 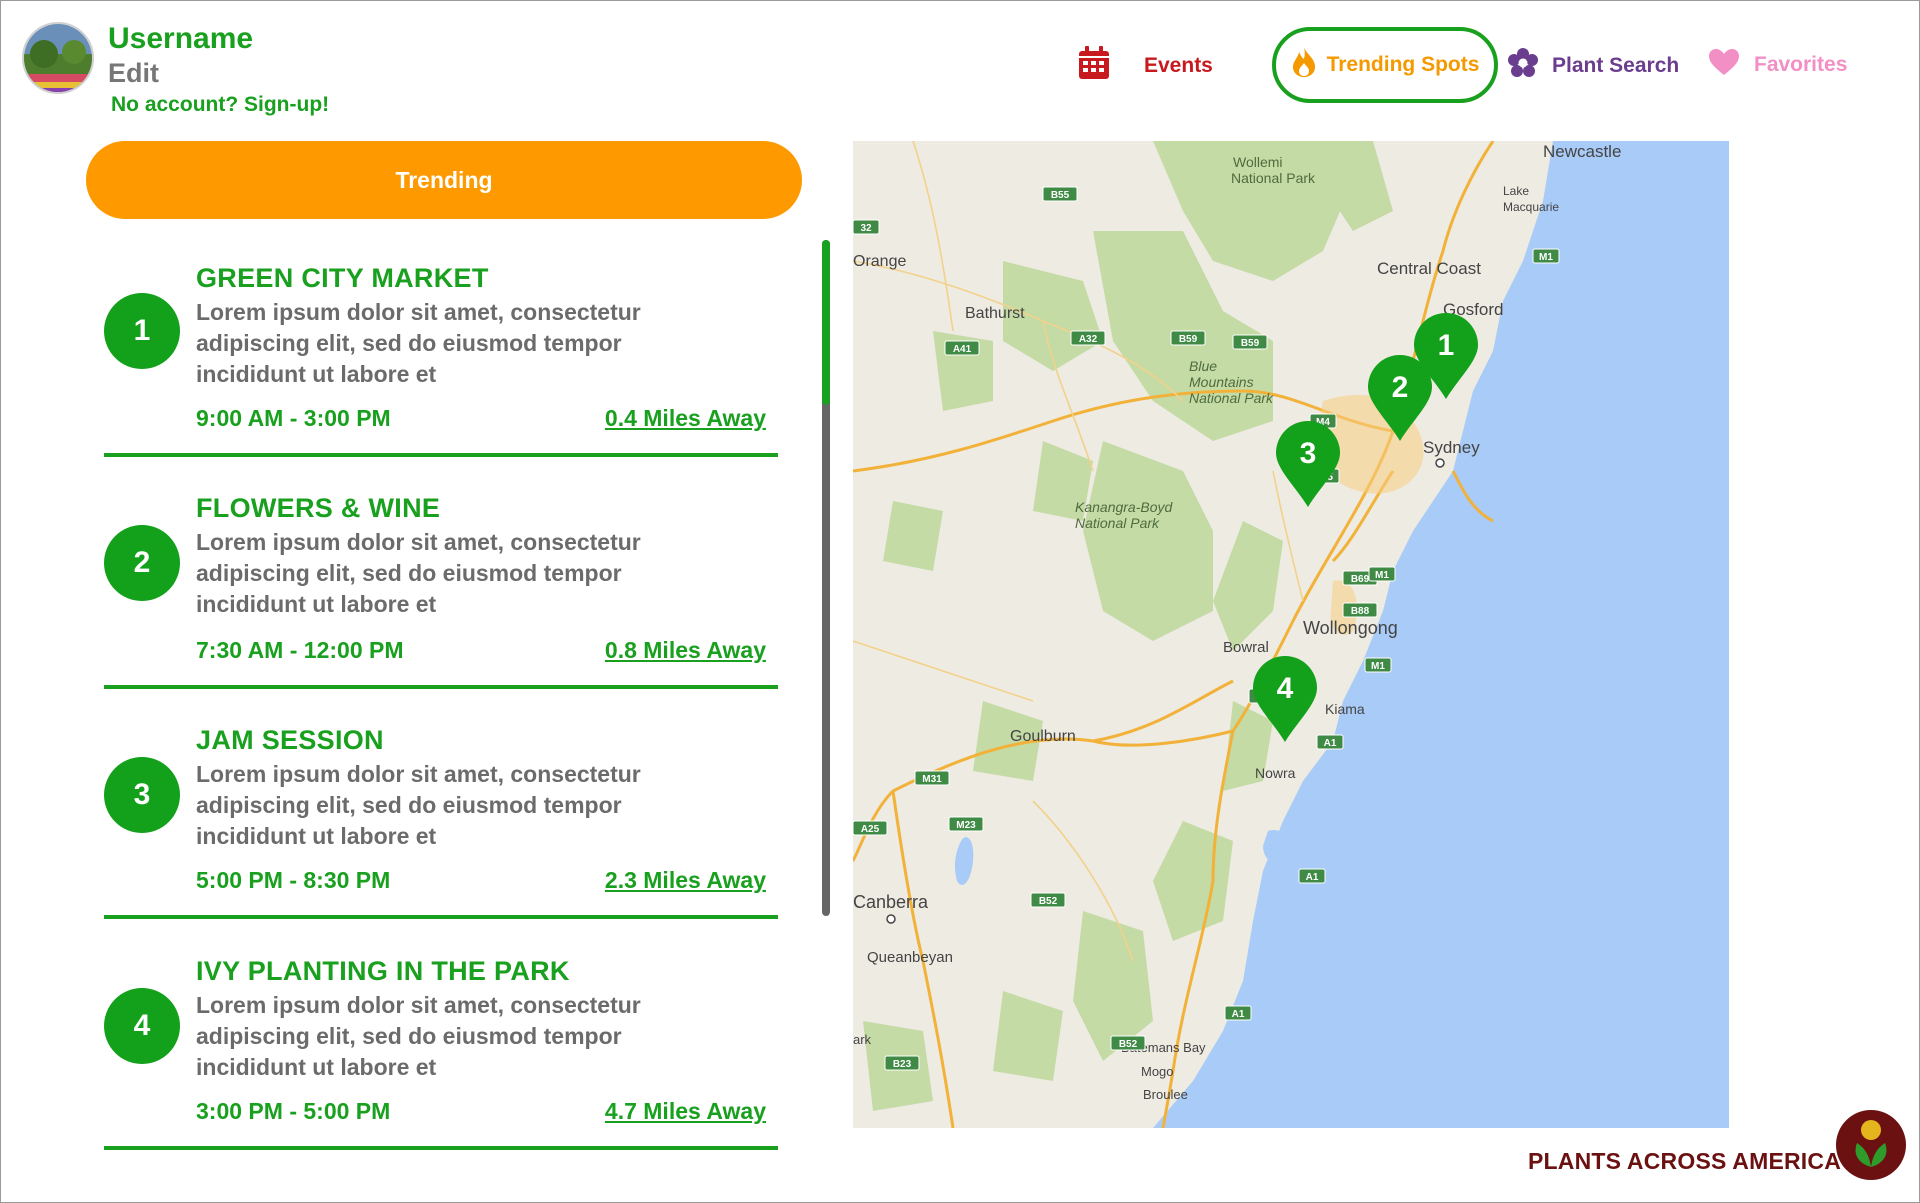 I want to click on scrollbar-thumb, so click(x=826, y=322).